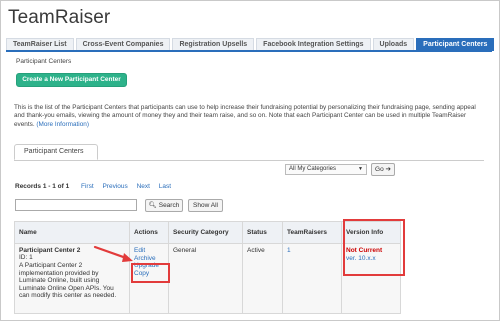 The width and height of the screenshot is (500, 321). What do you see at coordinates (360, 169) in the screenshot?
I see `chevron-down-icon: ▼` at bounding box center [360, 169].